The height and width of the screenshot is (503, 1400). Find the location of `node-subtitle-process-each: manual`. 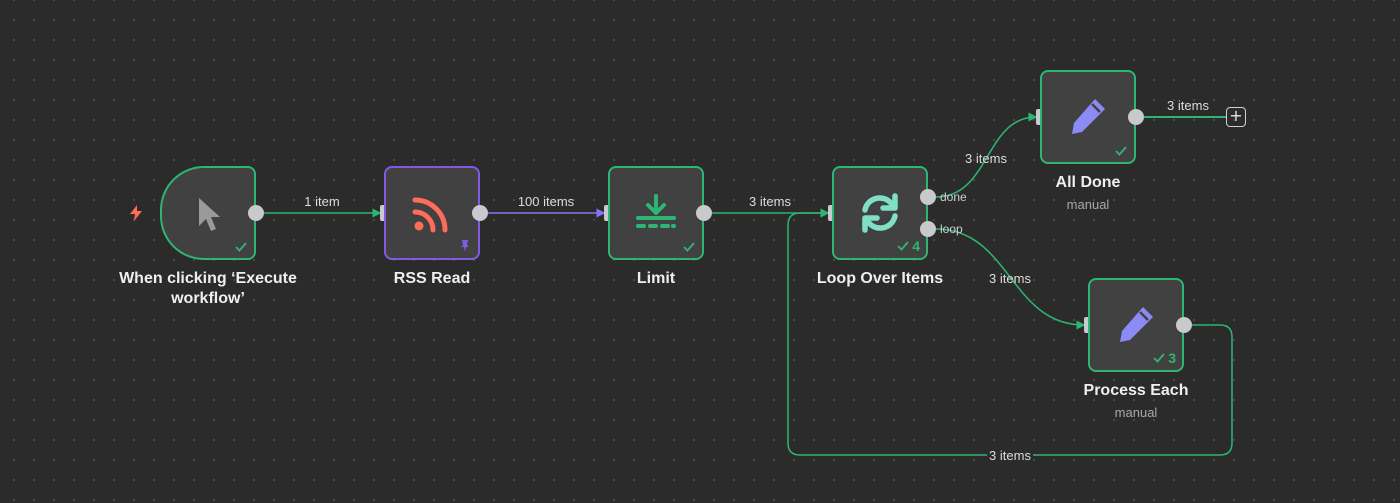

node-subtitle-process-each: manual is located at coordinates (1136, 412).